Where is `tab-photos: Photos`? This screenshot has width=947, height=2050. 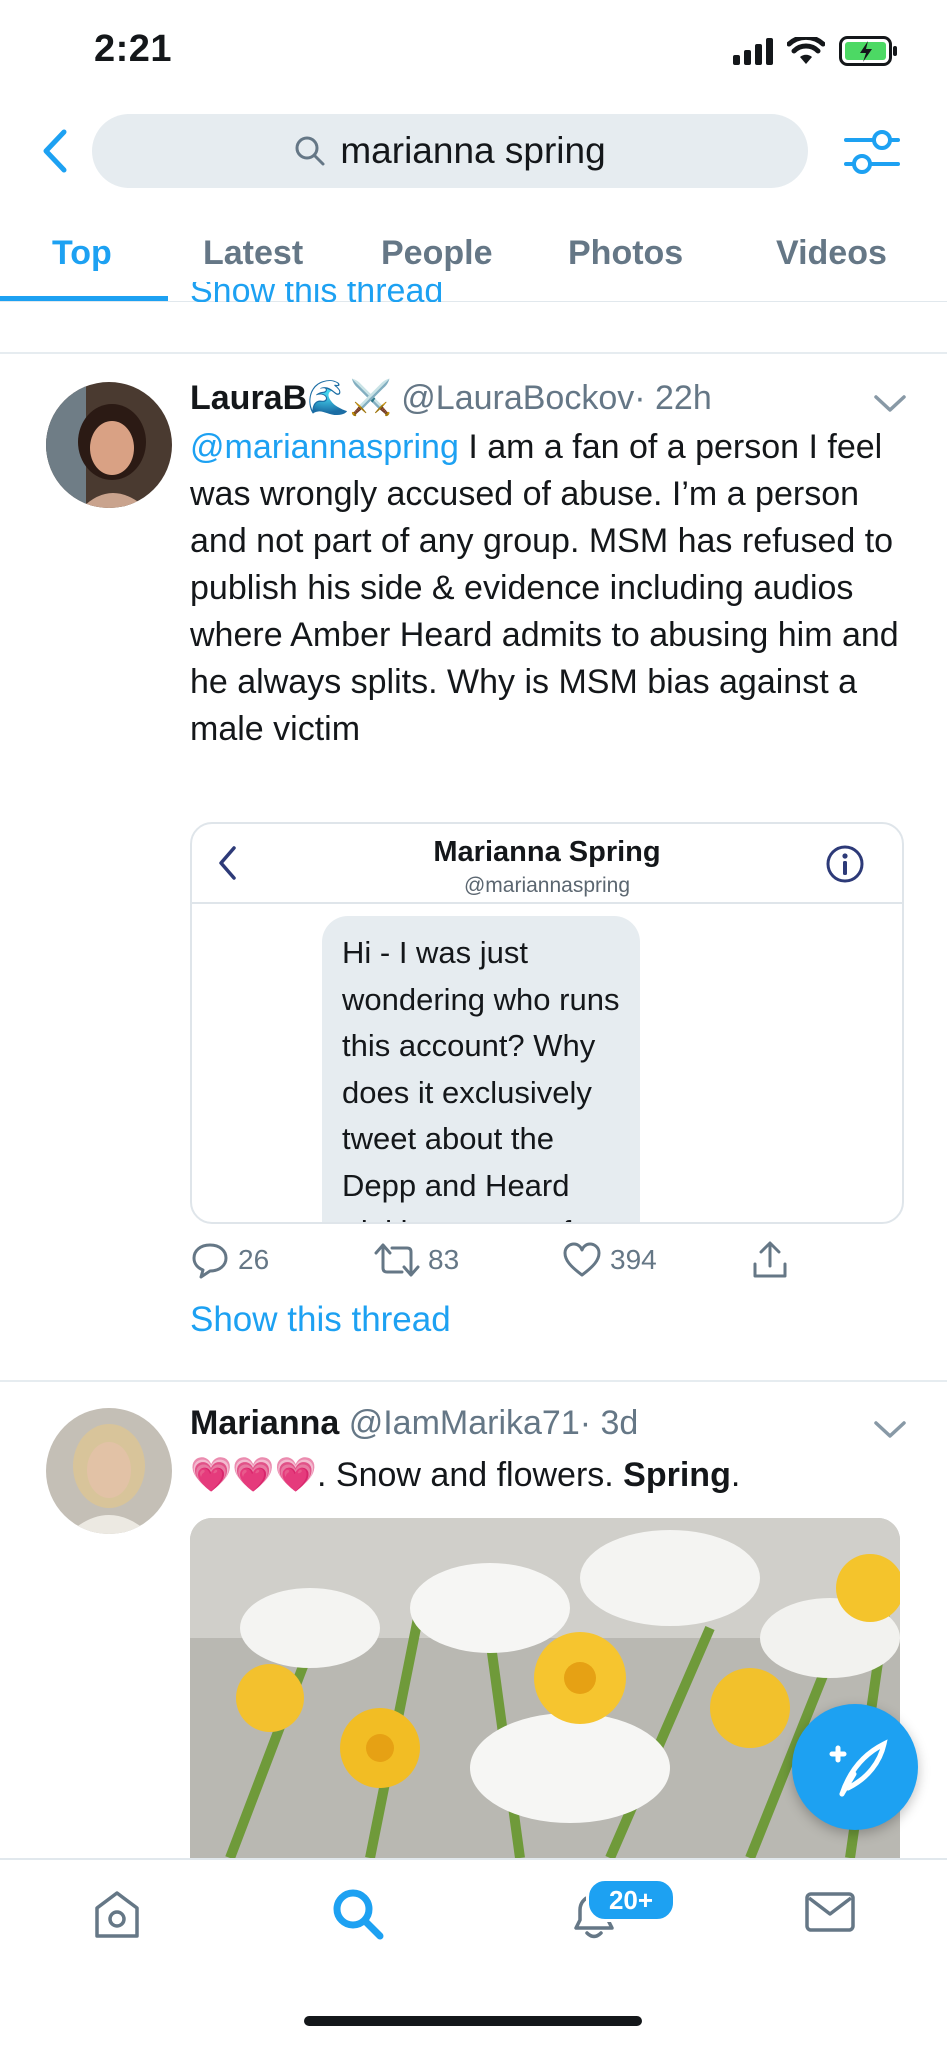 tab-photos: Photos is located at coordinates (625, 253).